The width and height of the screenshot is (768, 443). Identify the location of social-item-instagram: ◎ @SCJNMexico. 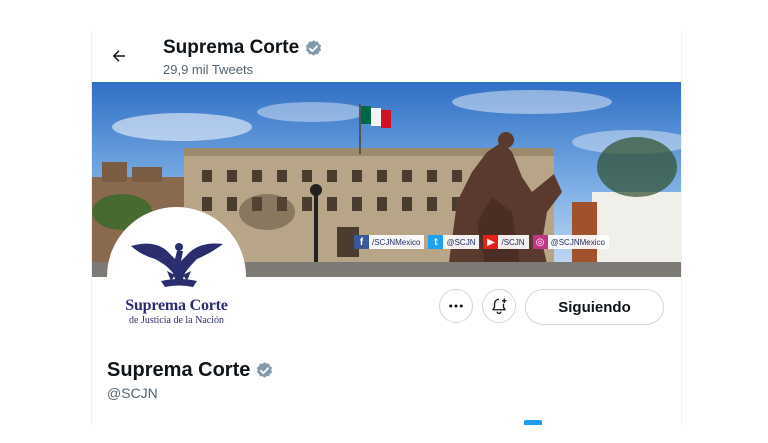
(570, 242).